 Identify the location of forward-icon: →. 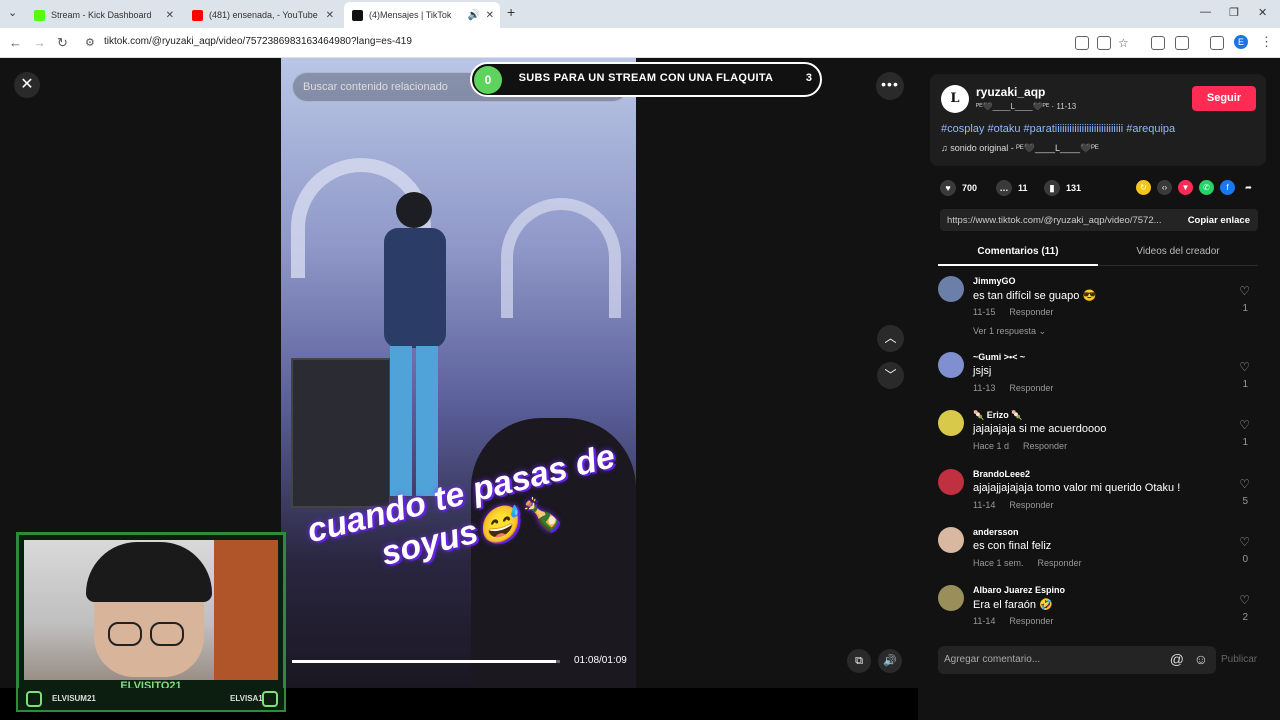
(39, 42).